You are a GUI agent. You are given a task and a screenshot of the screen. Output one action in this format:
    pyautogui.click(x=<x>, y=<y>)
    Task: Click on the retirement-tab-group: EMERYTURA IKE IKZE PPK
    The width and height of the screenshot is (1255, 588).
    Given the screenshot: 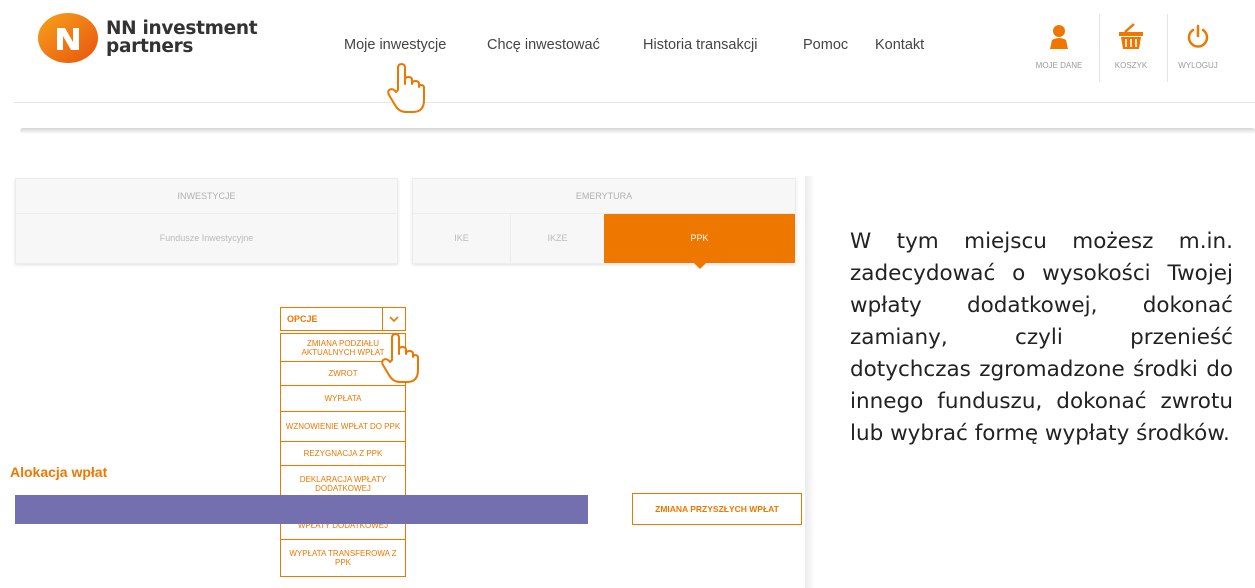 What is the action you would take?
    pyautogui.click(x=604, y=223)
    